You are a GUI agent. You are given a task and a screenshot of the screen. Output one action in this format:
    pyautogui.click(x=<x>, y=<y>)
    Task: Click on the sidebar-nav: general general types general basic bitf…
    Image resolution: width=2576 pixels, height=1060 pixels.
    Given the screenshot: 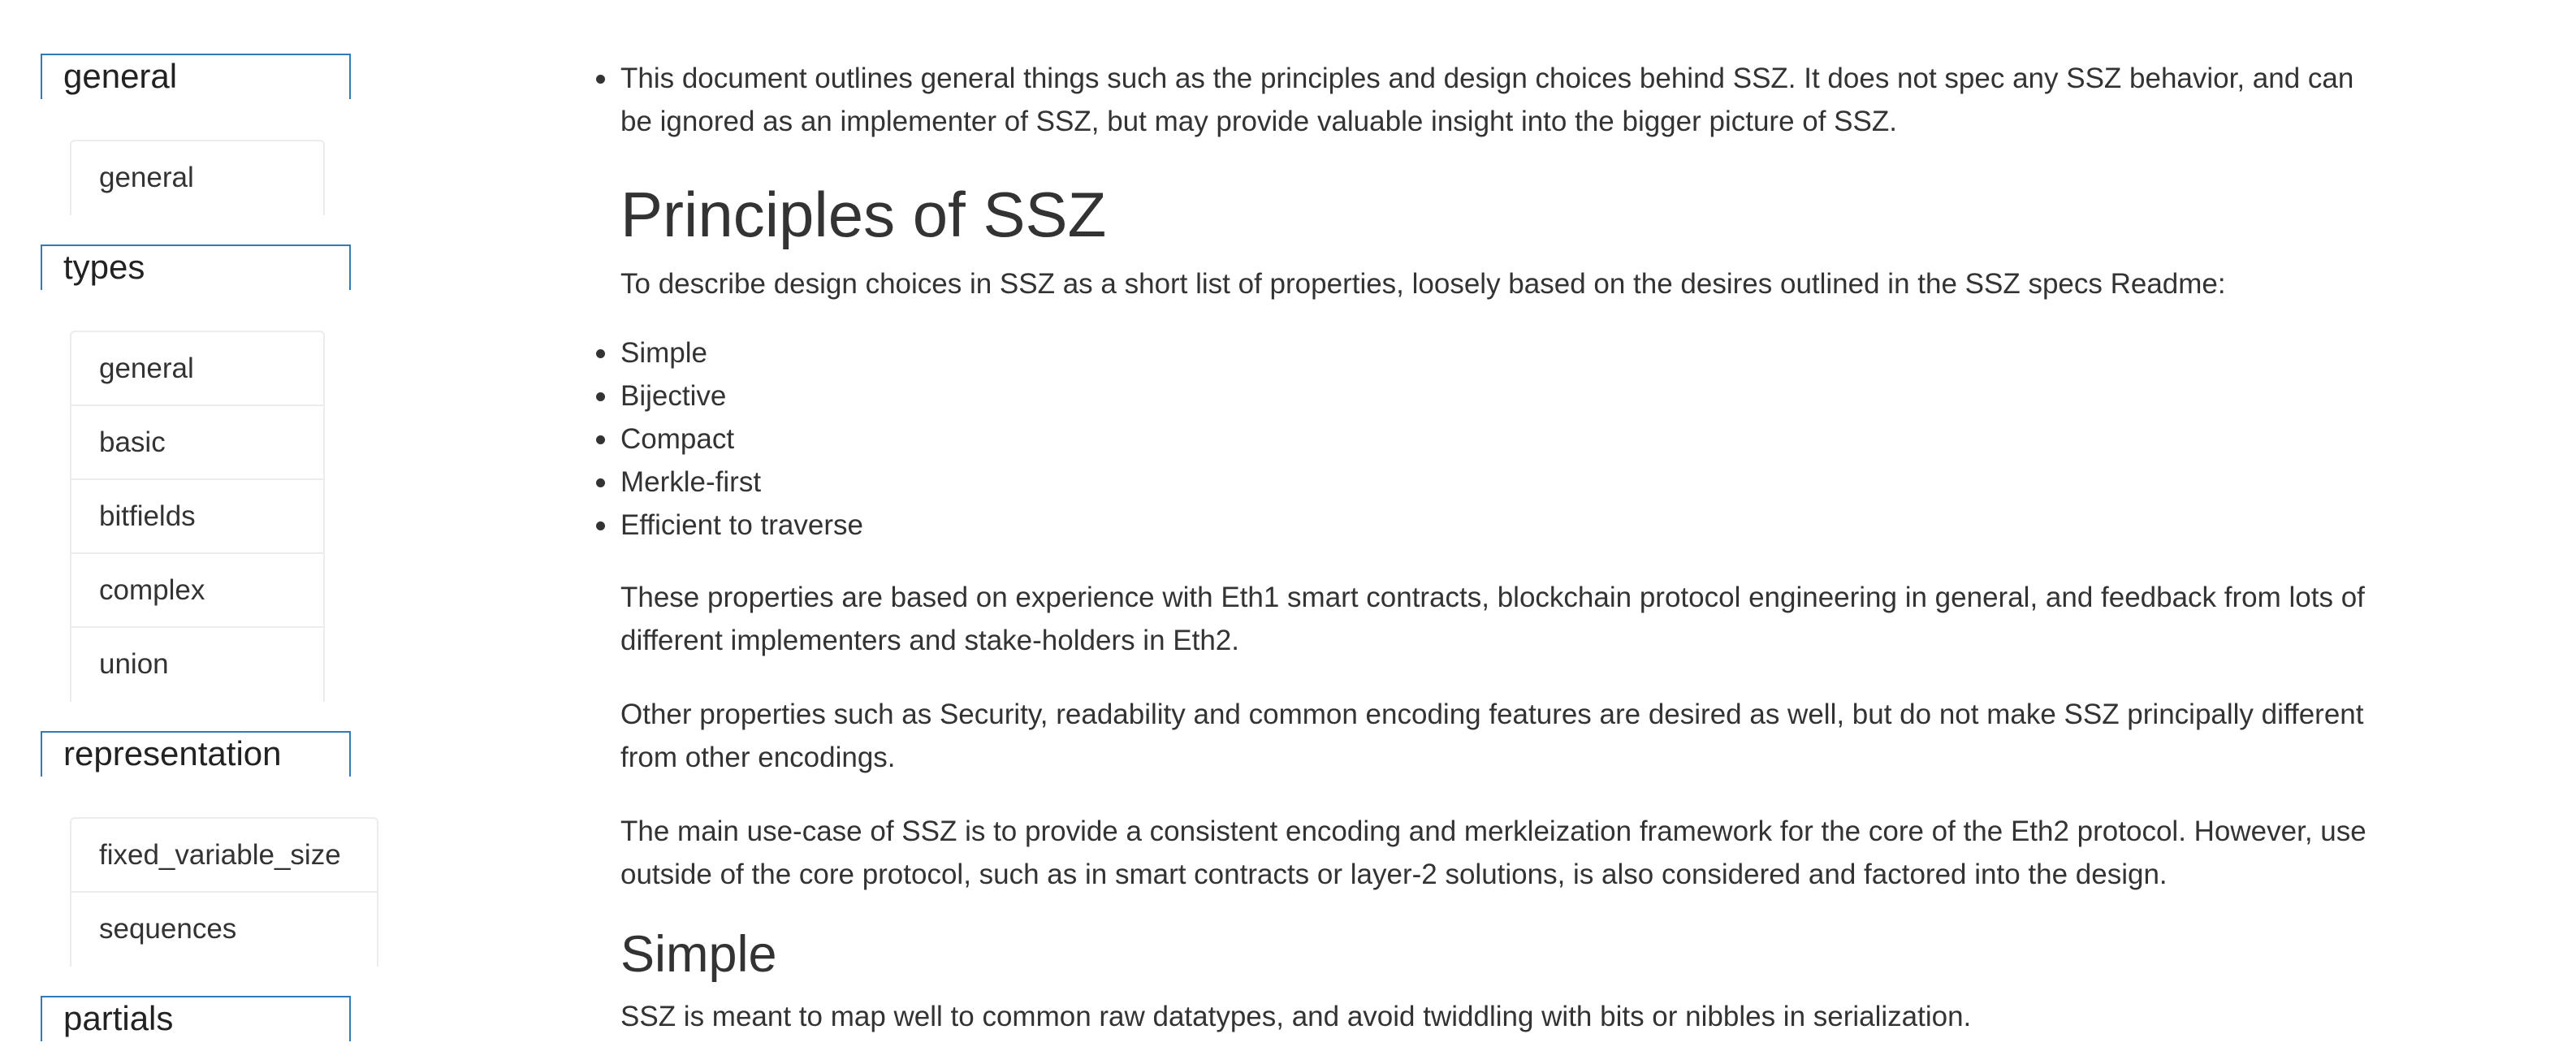 What is the action you would take?
    pyautogui.click(x=209, y=547)
    